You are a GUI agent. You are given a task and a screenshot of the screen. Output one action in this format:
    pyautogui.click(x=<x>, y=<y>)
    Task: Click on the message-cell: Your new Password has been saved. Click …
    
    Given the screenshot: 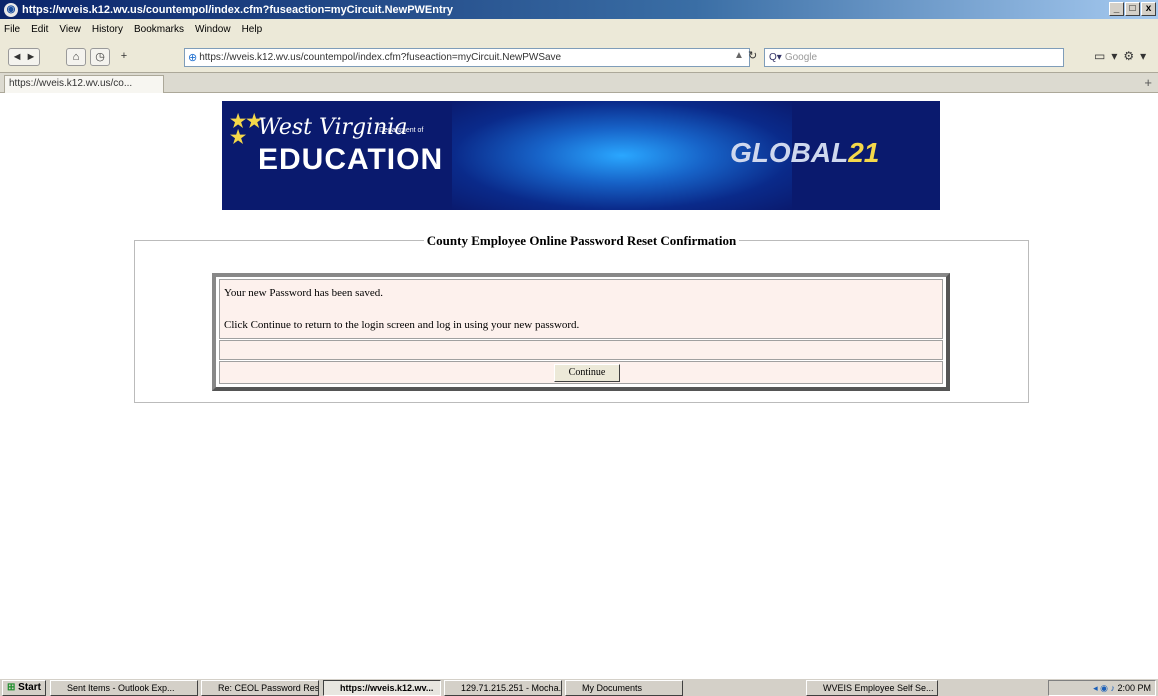 What is the action you would take?
    pyautogui.click(x=581, y=309)
    